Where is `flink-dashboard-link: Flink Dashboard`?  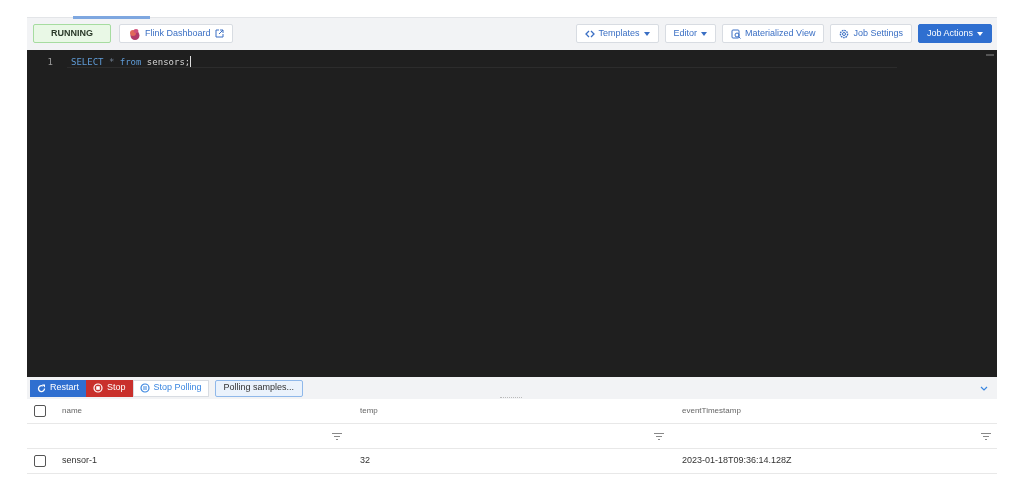
flink-dashboard-link: Flink Dashboard is located at coordinates (176, 33).